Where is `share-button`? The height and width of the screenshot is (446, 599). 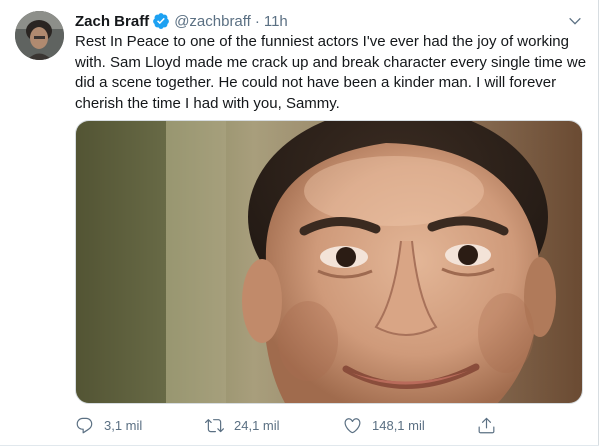 share-button is located at coordinates (486, 425).